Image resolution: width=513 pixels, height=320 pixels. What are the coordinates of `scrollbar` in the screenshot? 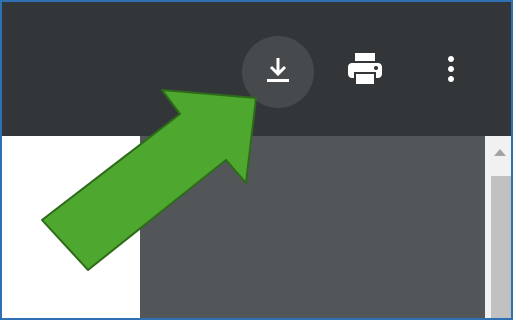 It's located at (498, 227).